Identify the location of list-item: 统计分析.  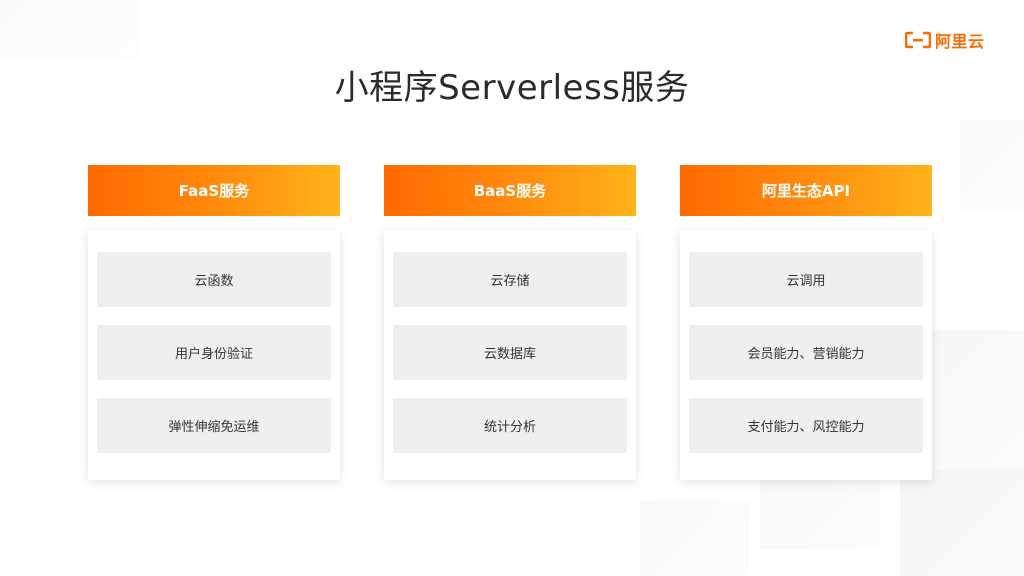
(510, 425).